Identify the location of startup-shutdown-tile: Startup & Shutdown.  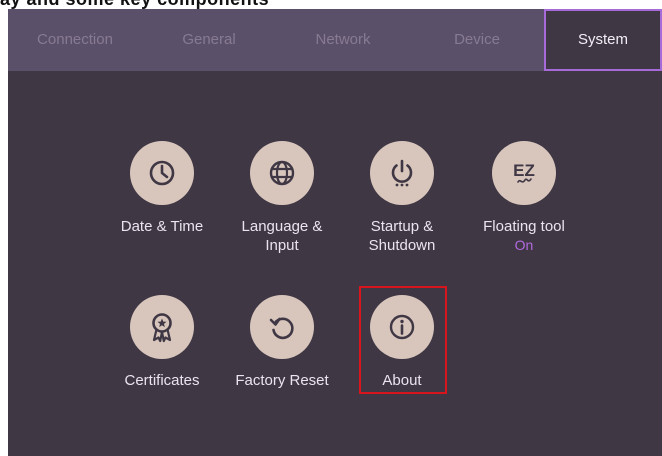
(402, 198).